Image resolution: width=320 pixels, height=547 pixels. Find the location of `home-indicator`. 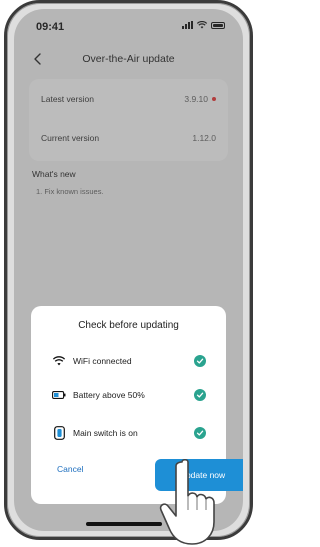

home-indicator is located at coordinates (124, 524).